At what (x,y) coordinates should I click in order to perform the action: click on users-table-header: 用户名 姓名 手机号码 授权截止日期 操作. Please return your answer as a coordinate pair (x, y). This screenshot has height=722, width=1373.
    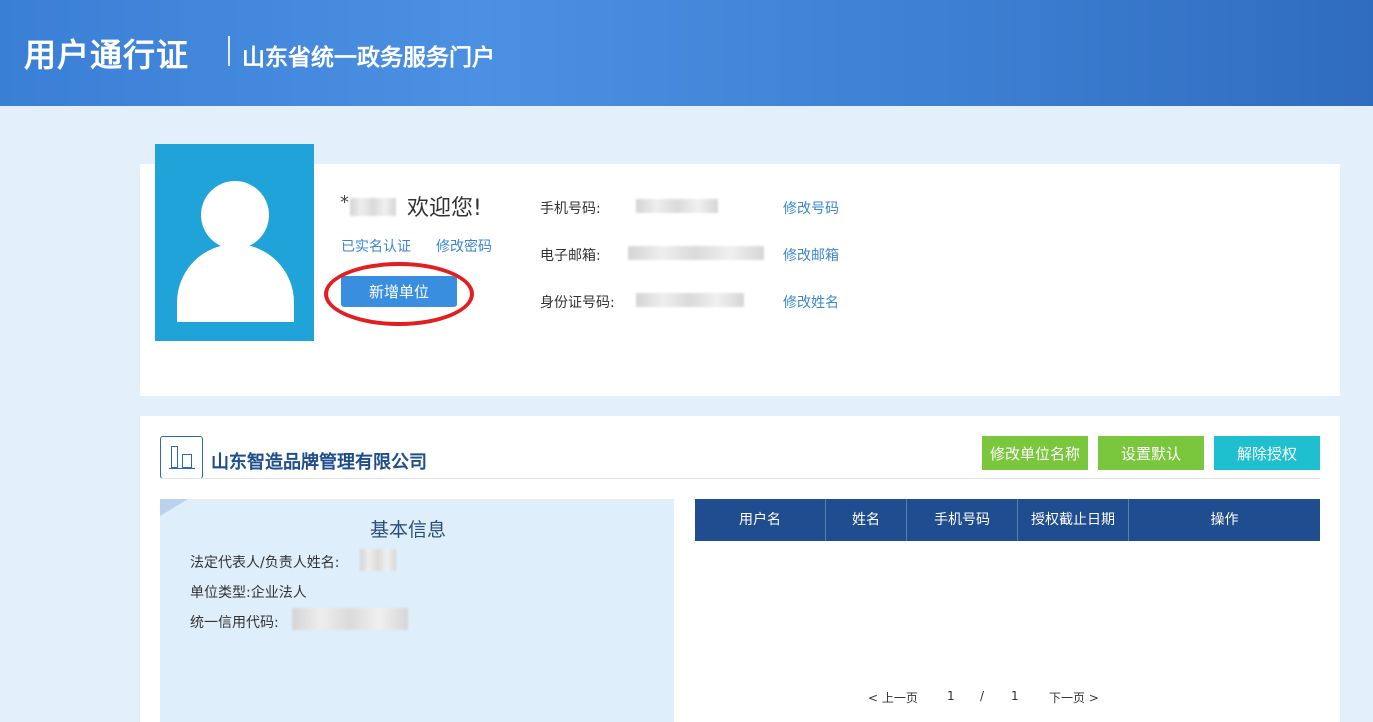
    Looking at the image, I should click on (1007, 520).